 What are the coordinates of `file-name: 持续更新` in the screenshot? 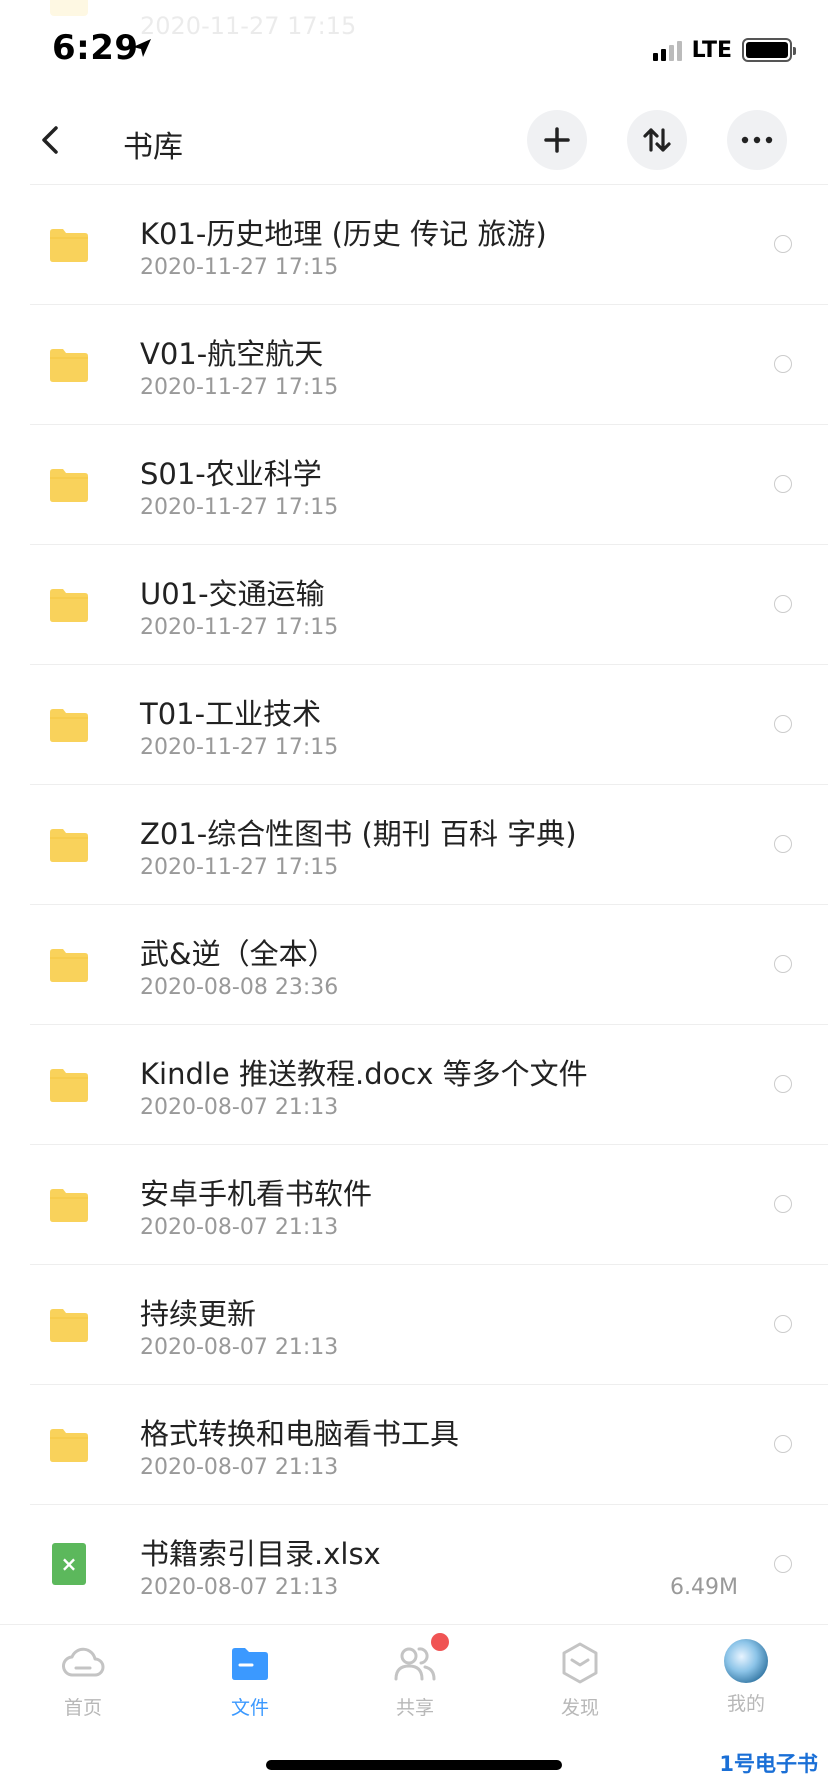 It's located at (198, 1314).